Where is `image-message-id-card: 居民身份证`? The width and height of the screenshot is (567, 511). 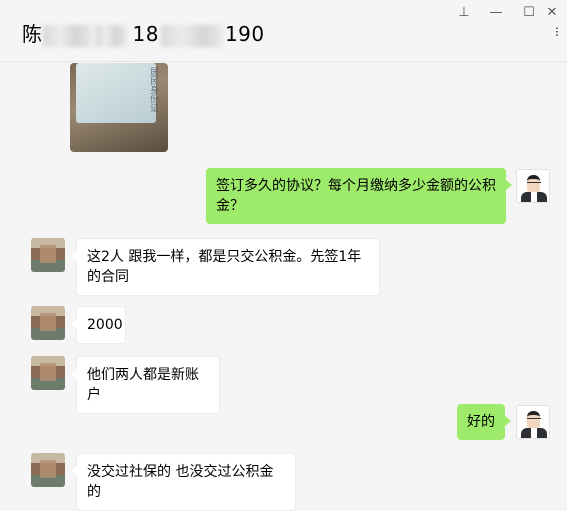 image-message-id-card: 居民身份证 is located at coordinates (119, 107).